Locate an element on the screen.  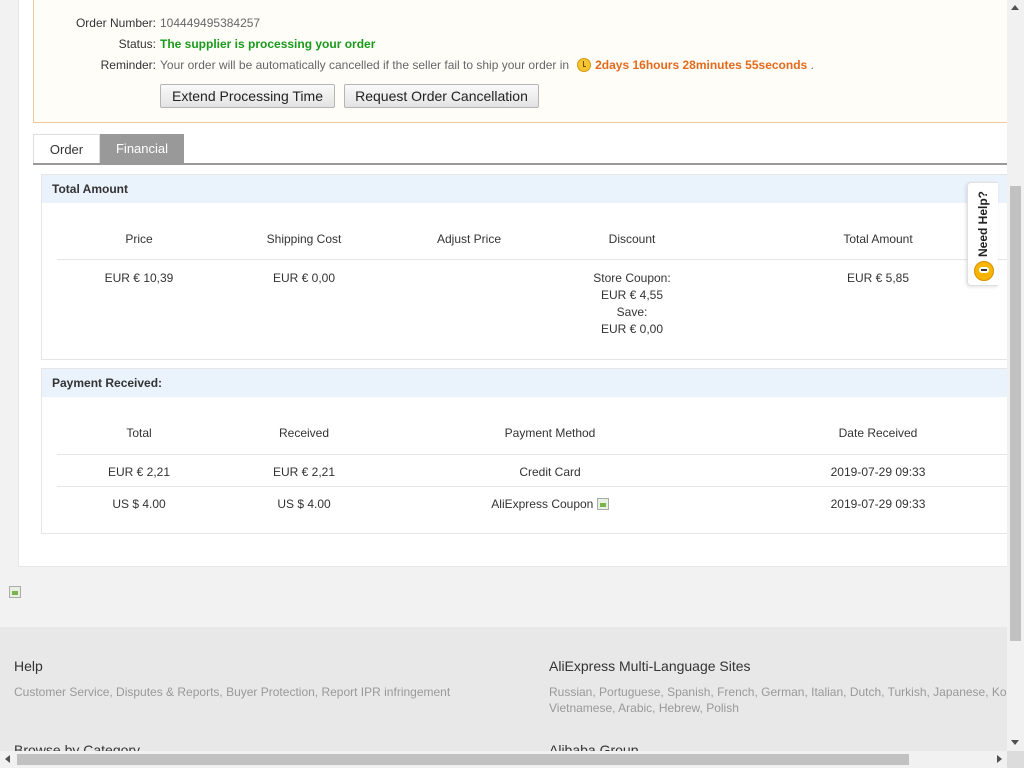
store-coupon-label: Store Coupon: is located at coordinates (632, 278).